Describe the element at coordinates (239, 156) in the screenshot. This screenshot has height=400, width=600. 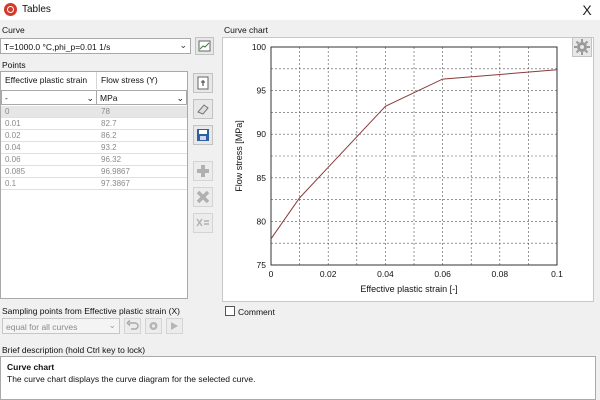
I see `y-axis-label: Flow stress [MPa]` at that location.